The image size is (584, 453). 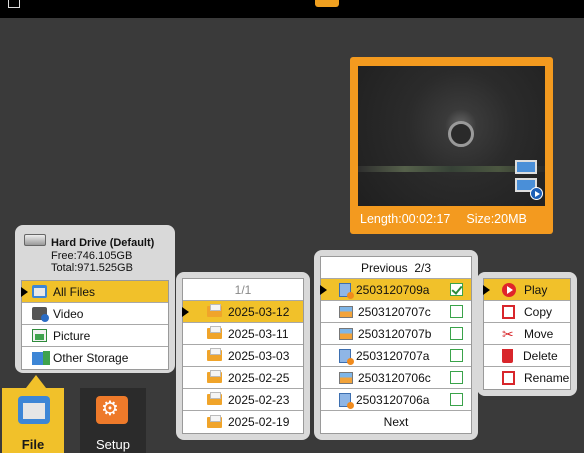 What do you see at coordinates (95, 314) in the screenshot?
I see `storage-item-video: Video` at bounding box center [95, 314].